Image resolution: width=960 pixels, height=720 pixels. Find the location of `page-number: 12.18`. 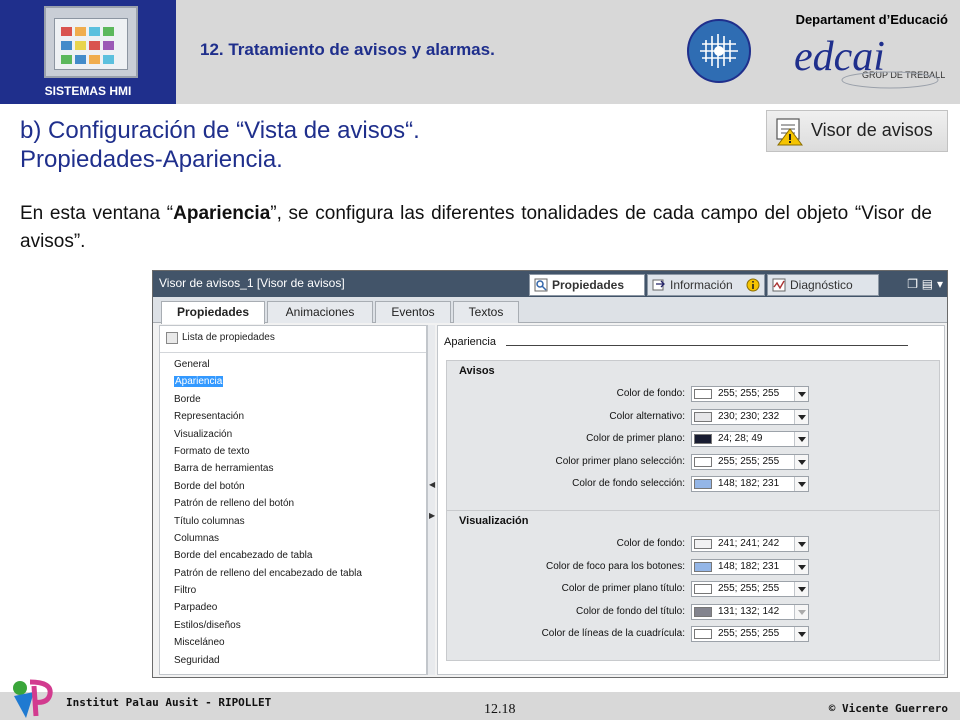

page-number: 12.18 is located at coordinates (500, 709).